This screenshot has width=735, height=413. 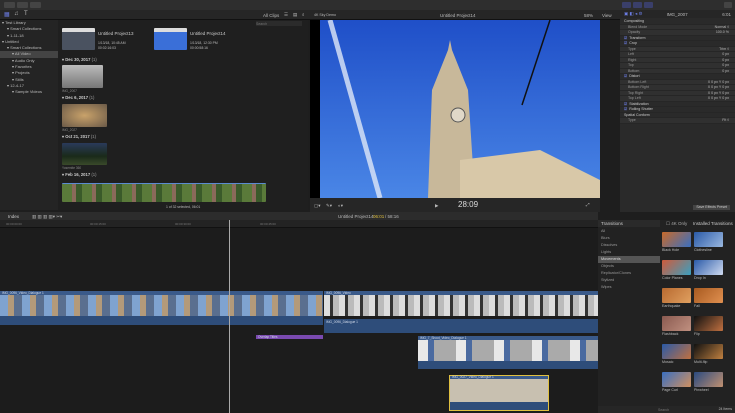 I want to click on show-timeline-button, so click(x=637, y=5).